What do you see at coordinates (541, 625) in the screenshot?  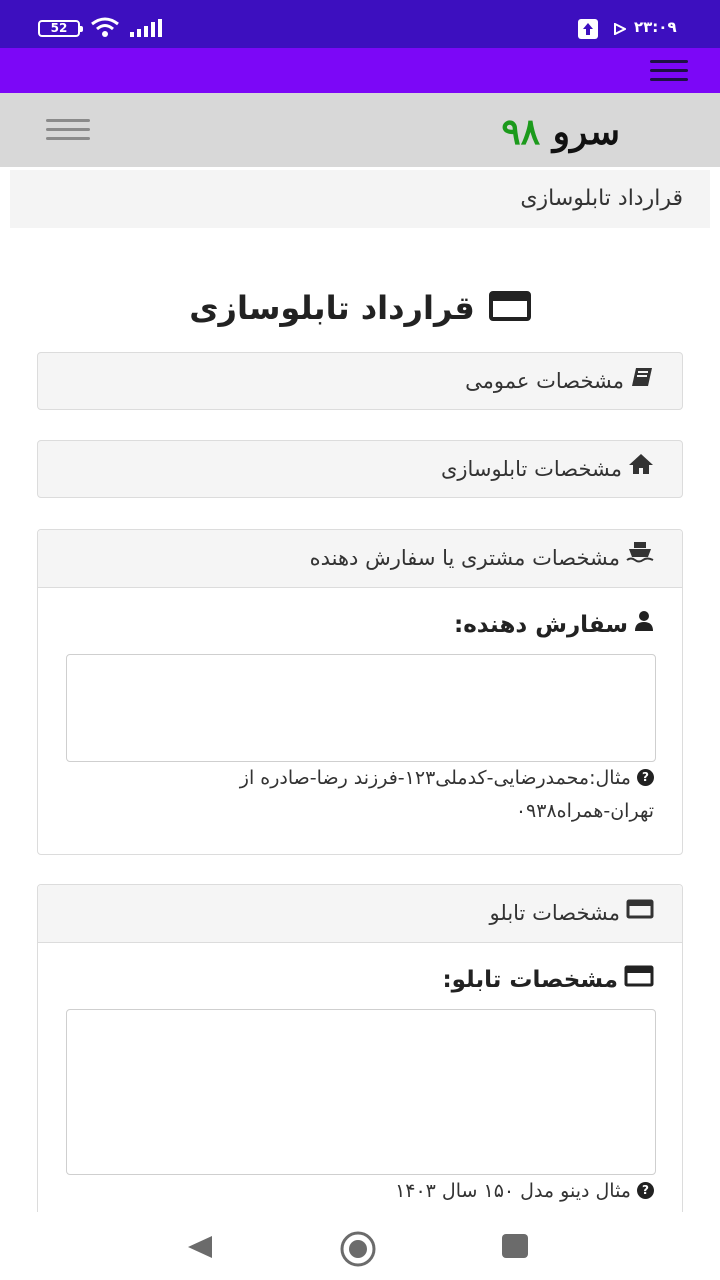 I see `customer-field-label-text: سفارش دهنده:` at bounding box center [541, 625].